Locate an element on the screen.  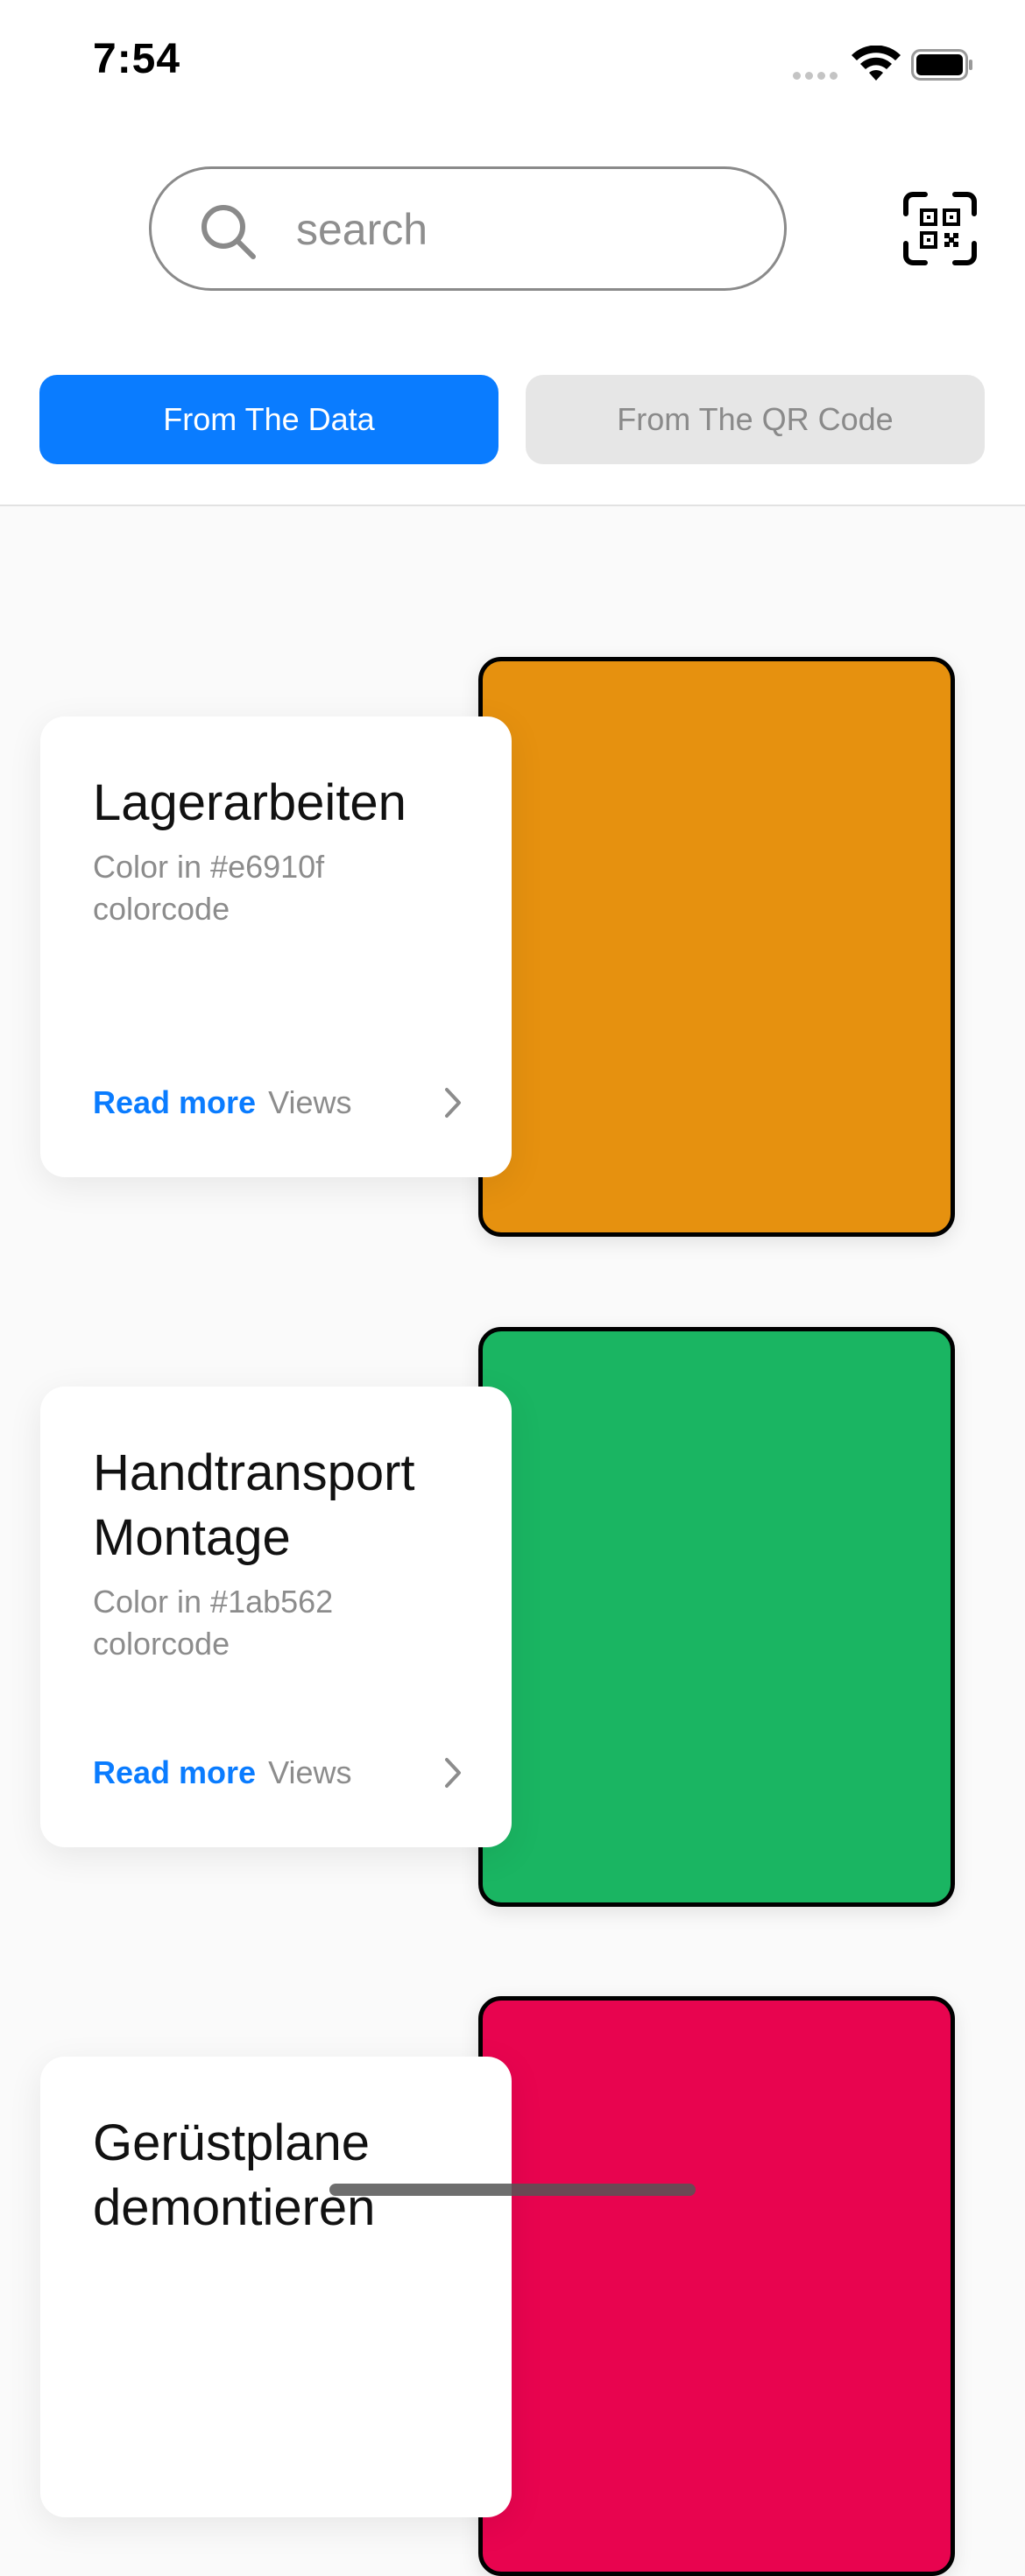
card-description: Color in #1ab562 colorcode is located at coordinates (213, 1623).